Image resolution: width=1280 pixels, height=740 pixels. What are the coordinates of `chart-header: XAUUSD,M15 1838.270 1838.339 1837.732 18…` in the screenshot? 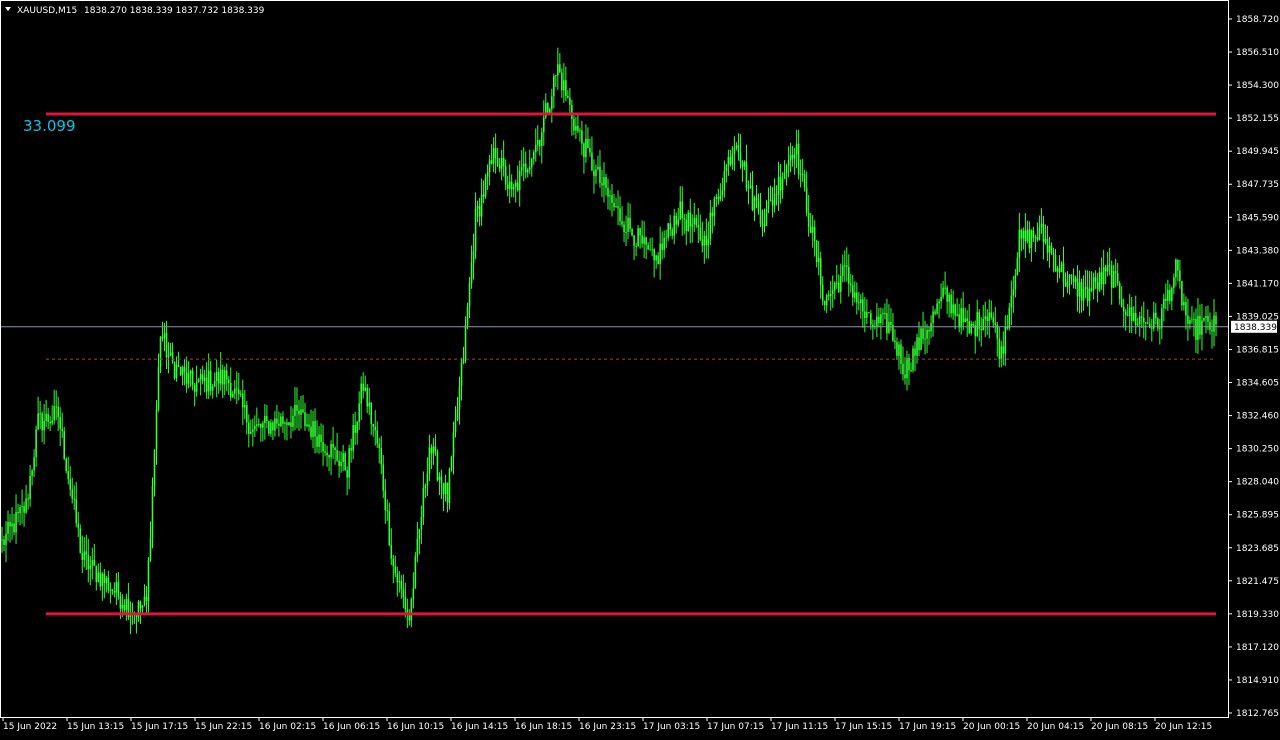 It's located at (135, 11).